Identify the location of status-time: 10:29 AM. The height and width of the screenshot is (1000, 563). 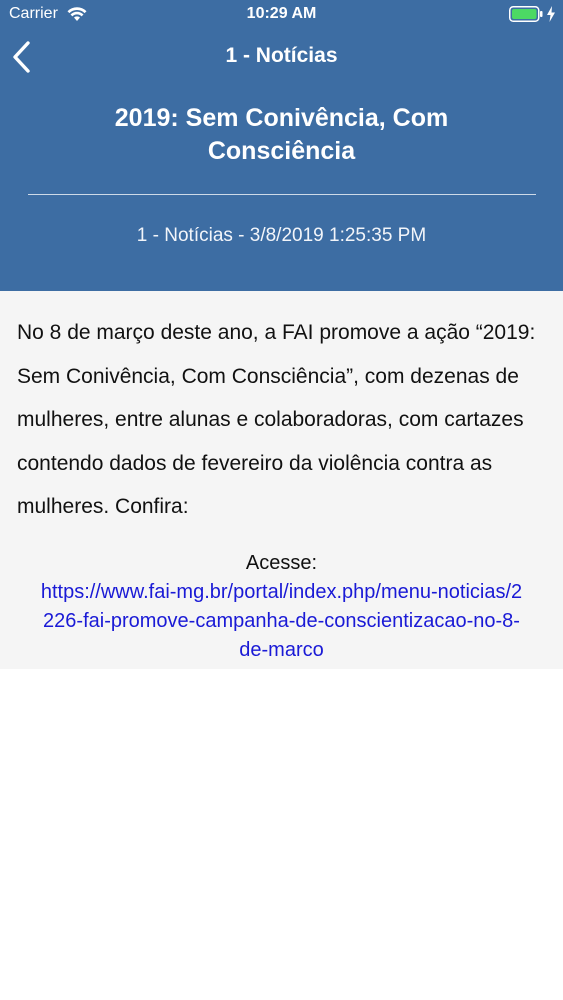
(281, 13).